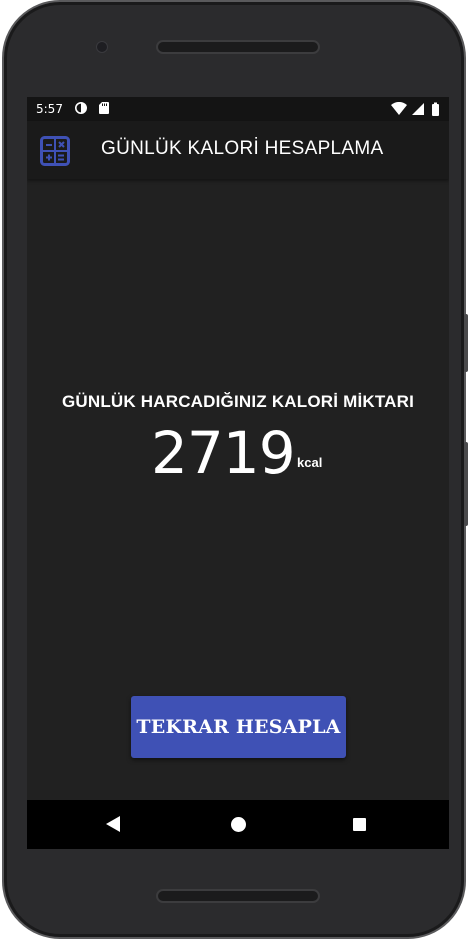 The height and width of the screenshot is (939, 468). Describe the element at coordinates (466, 484) in the screenshot. I see `power-button` at that location.